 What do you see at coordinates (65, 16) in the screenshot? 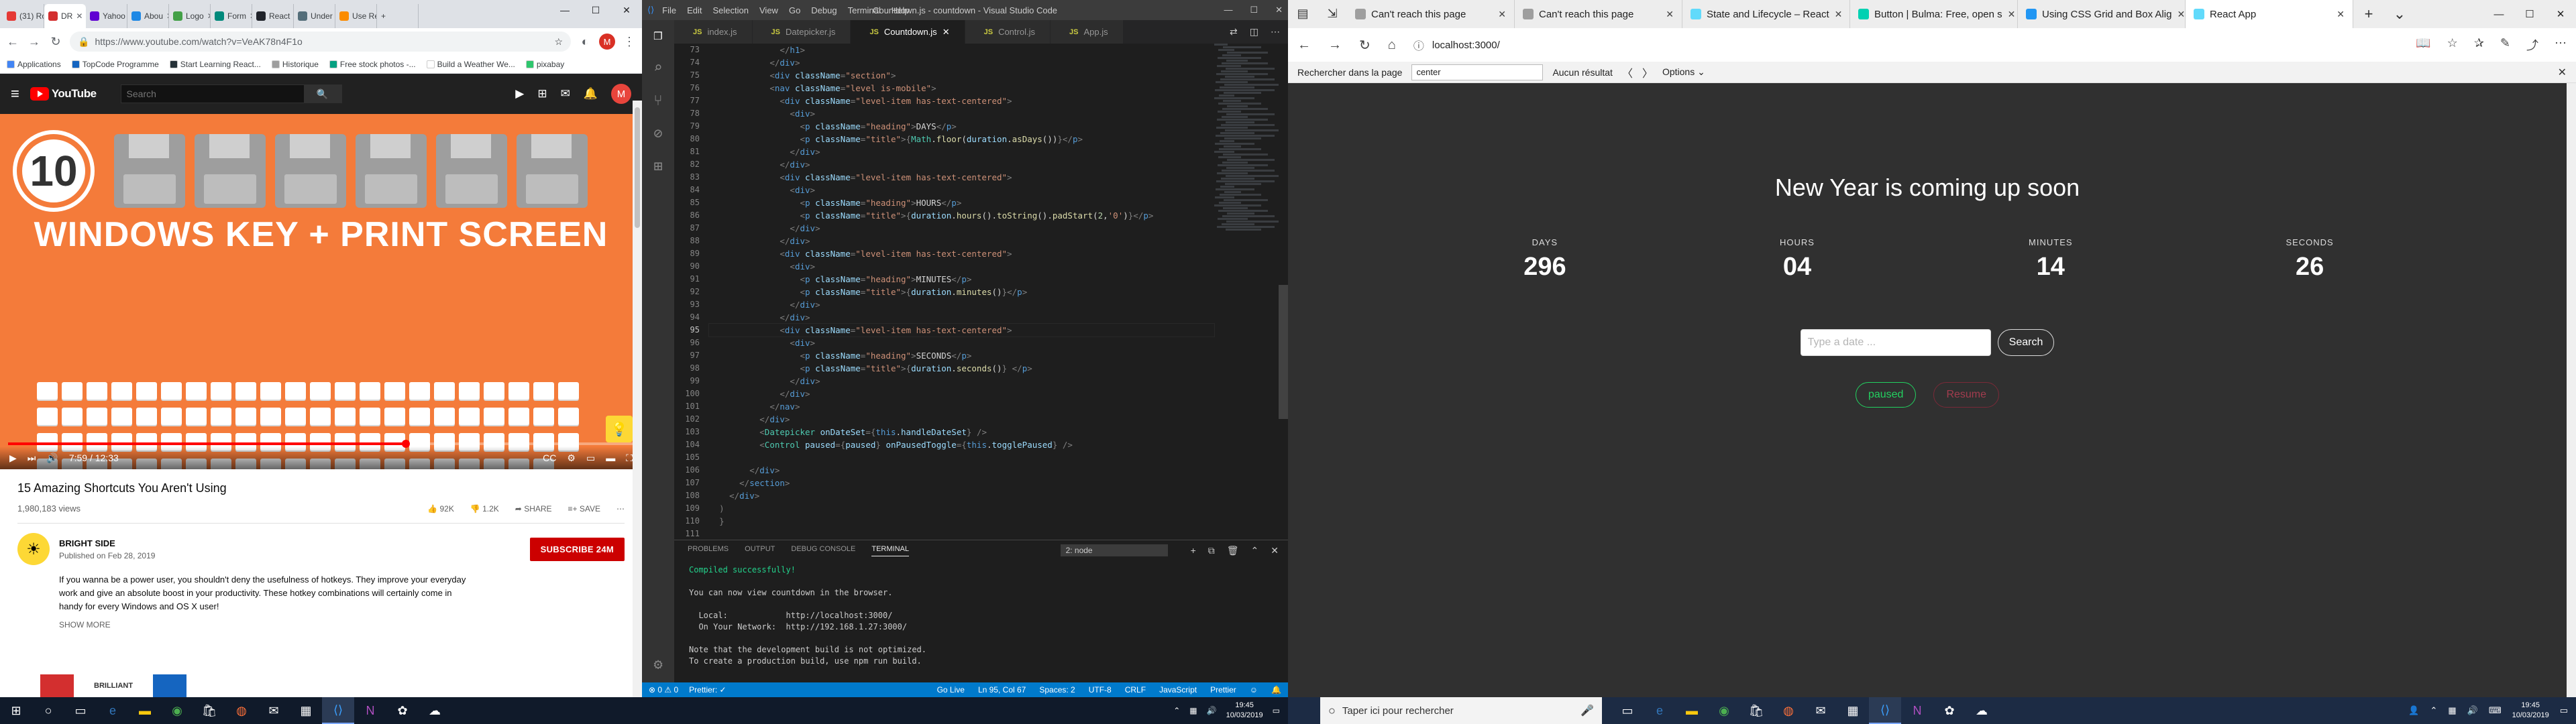
I see `chrome-tab: DR ✕` at bounding box center [65, 16].